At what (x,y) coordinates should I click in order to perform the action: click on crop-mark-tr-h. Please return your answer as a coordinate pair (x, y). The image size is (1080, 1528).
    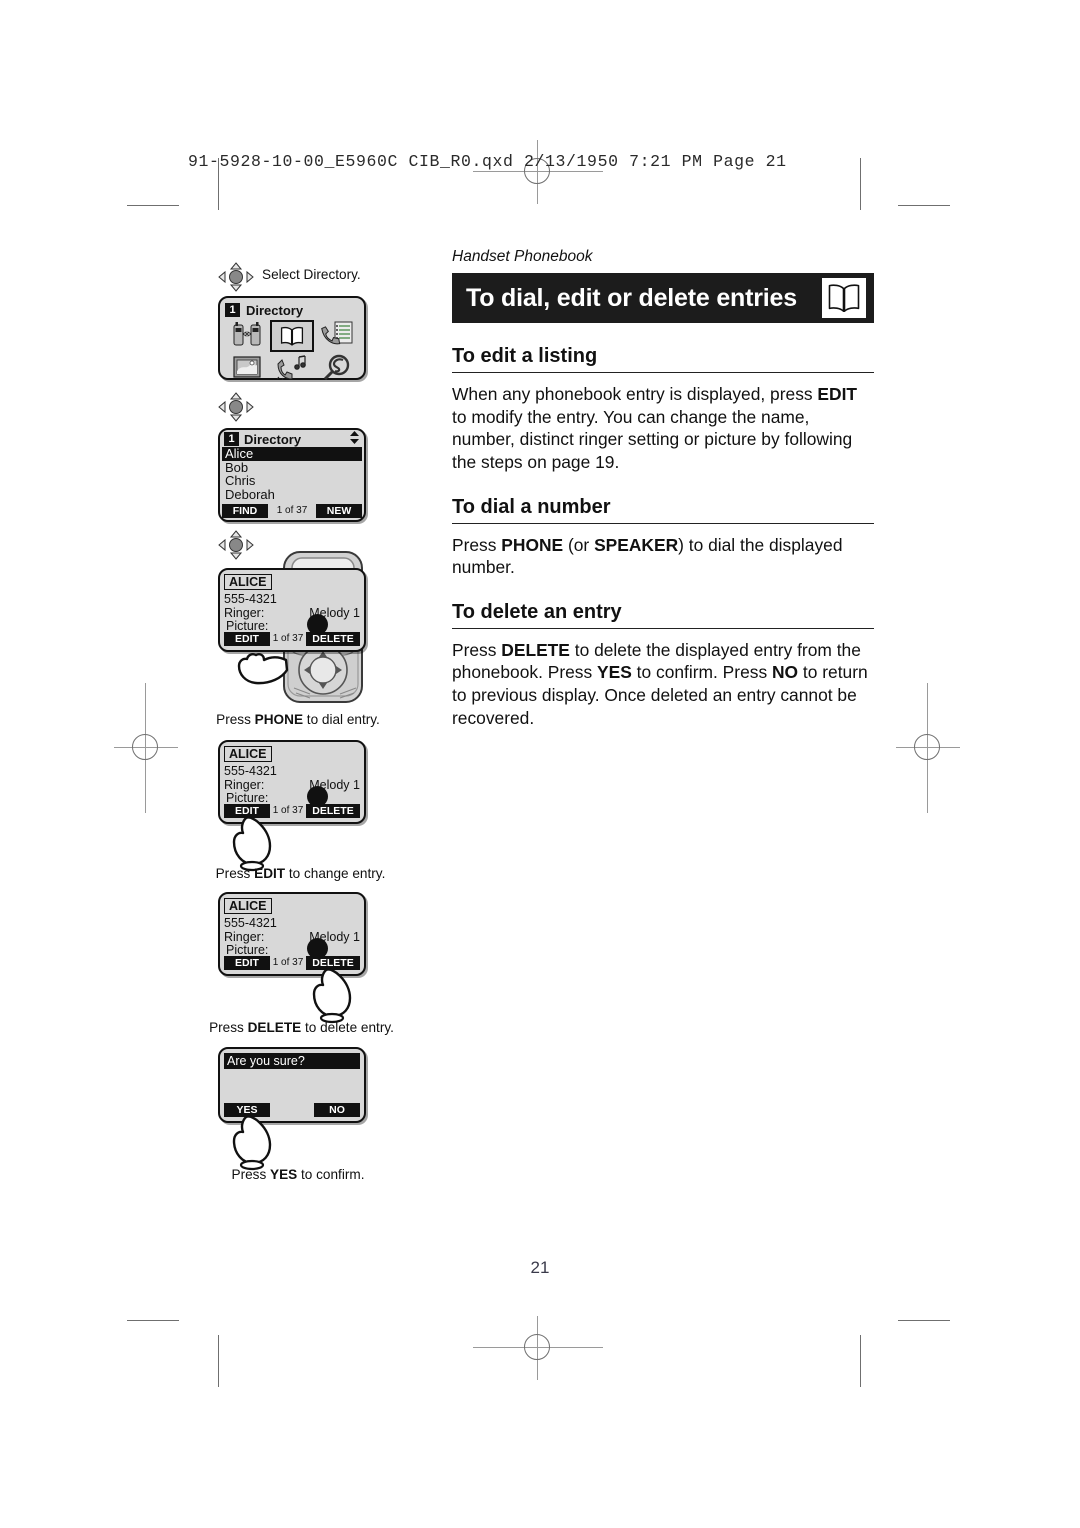
    Looking at the image, I should click on (924, 205).